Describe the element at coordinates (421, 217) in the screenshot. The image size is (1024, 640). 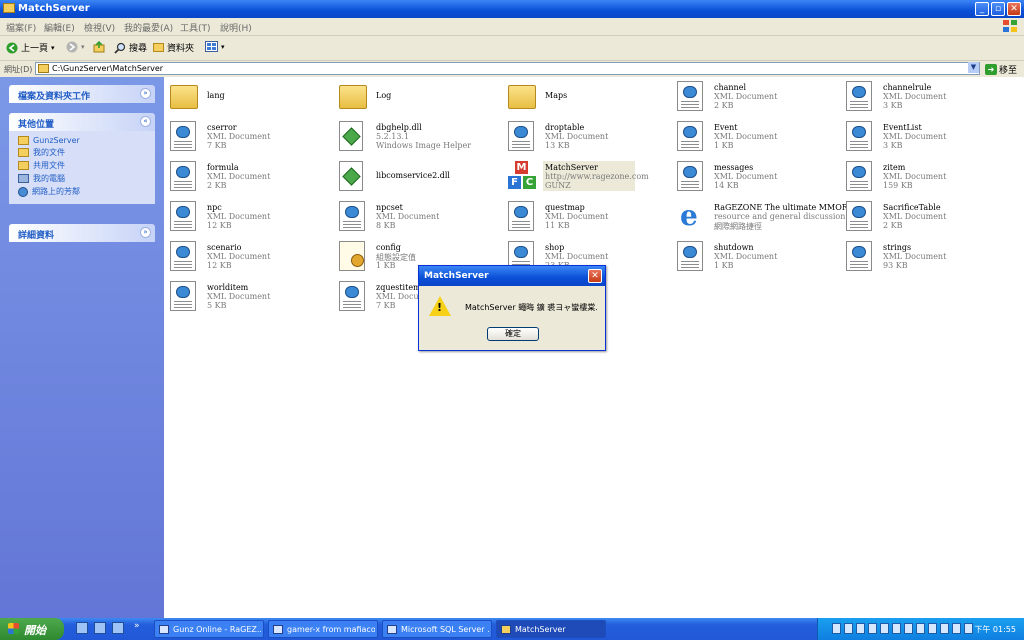
I see `file-item: npcset XML Document 8 KB` at that location.